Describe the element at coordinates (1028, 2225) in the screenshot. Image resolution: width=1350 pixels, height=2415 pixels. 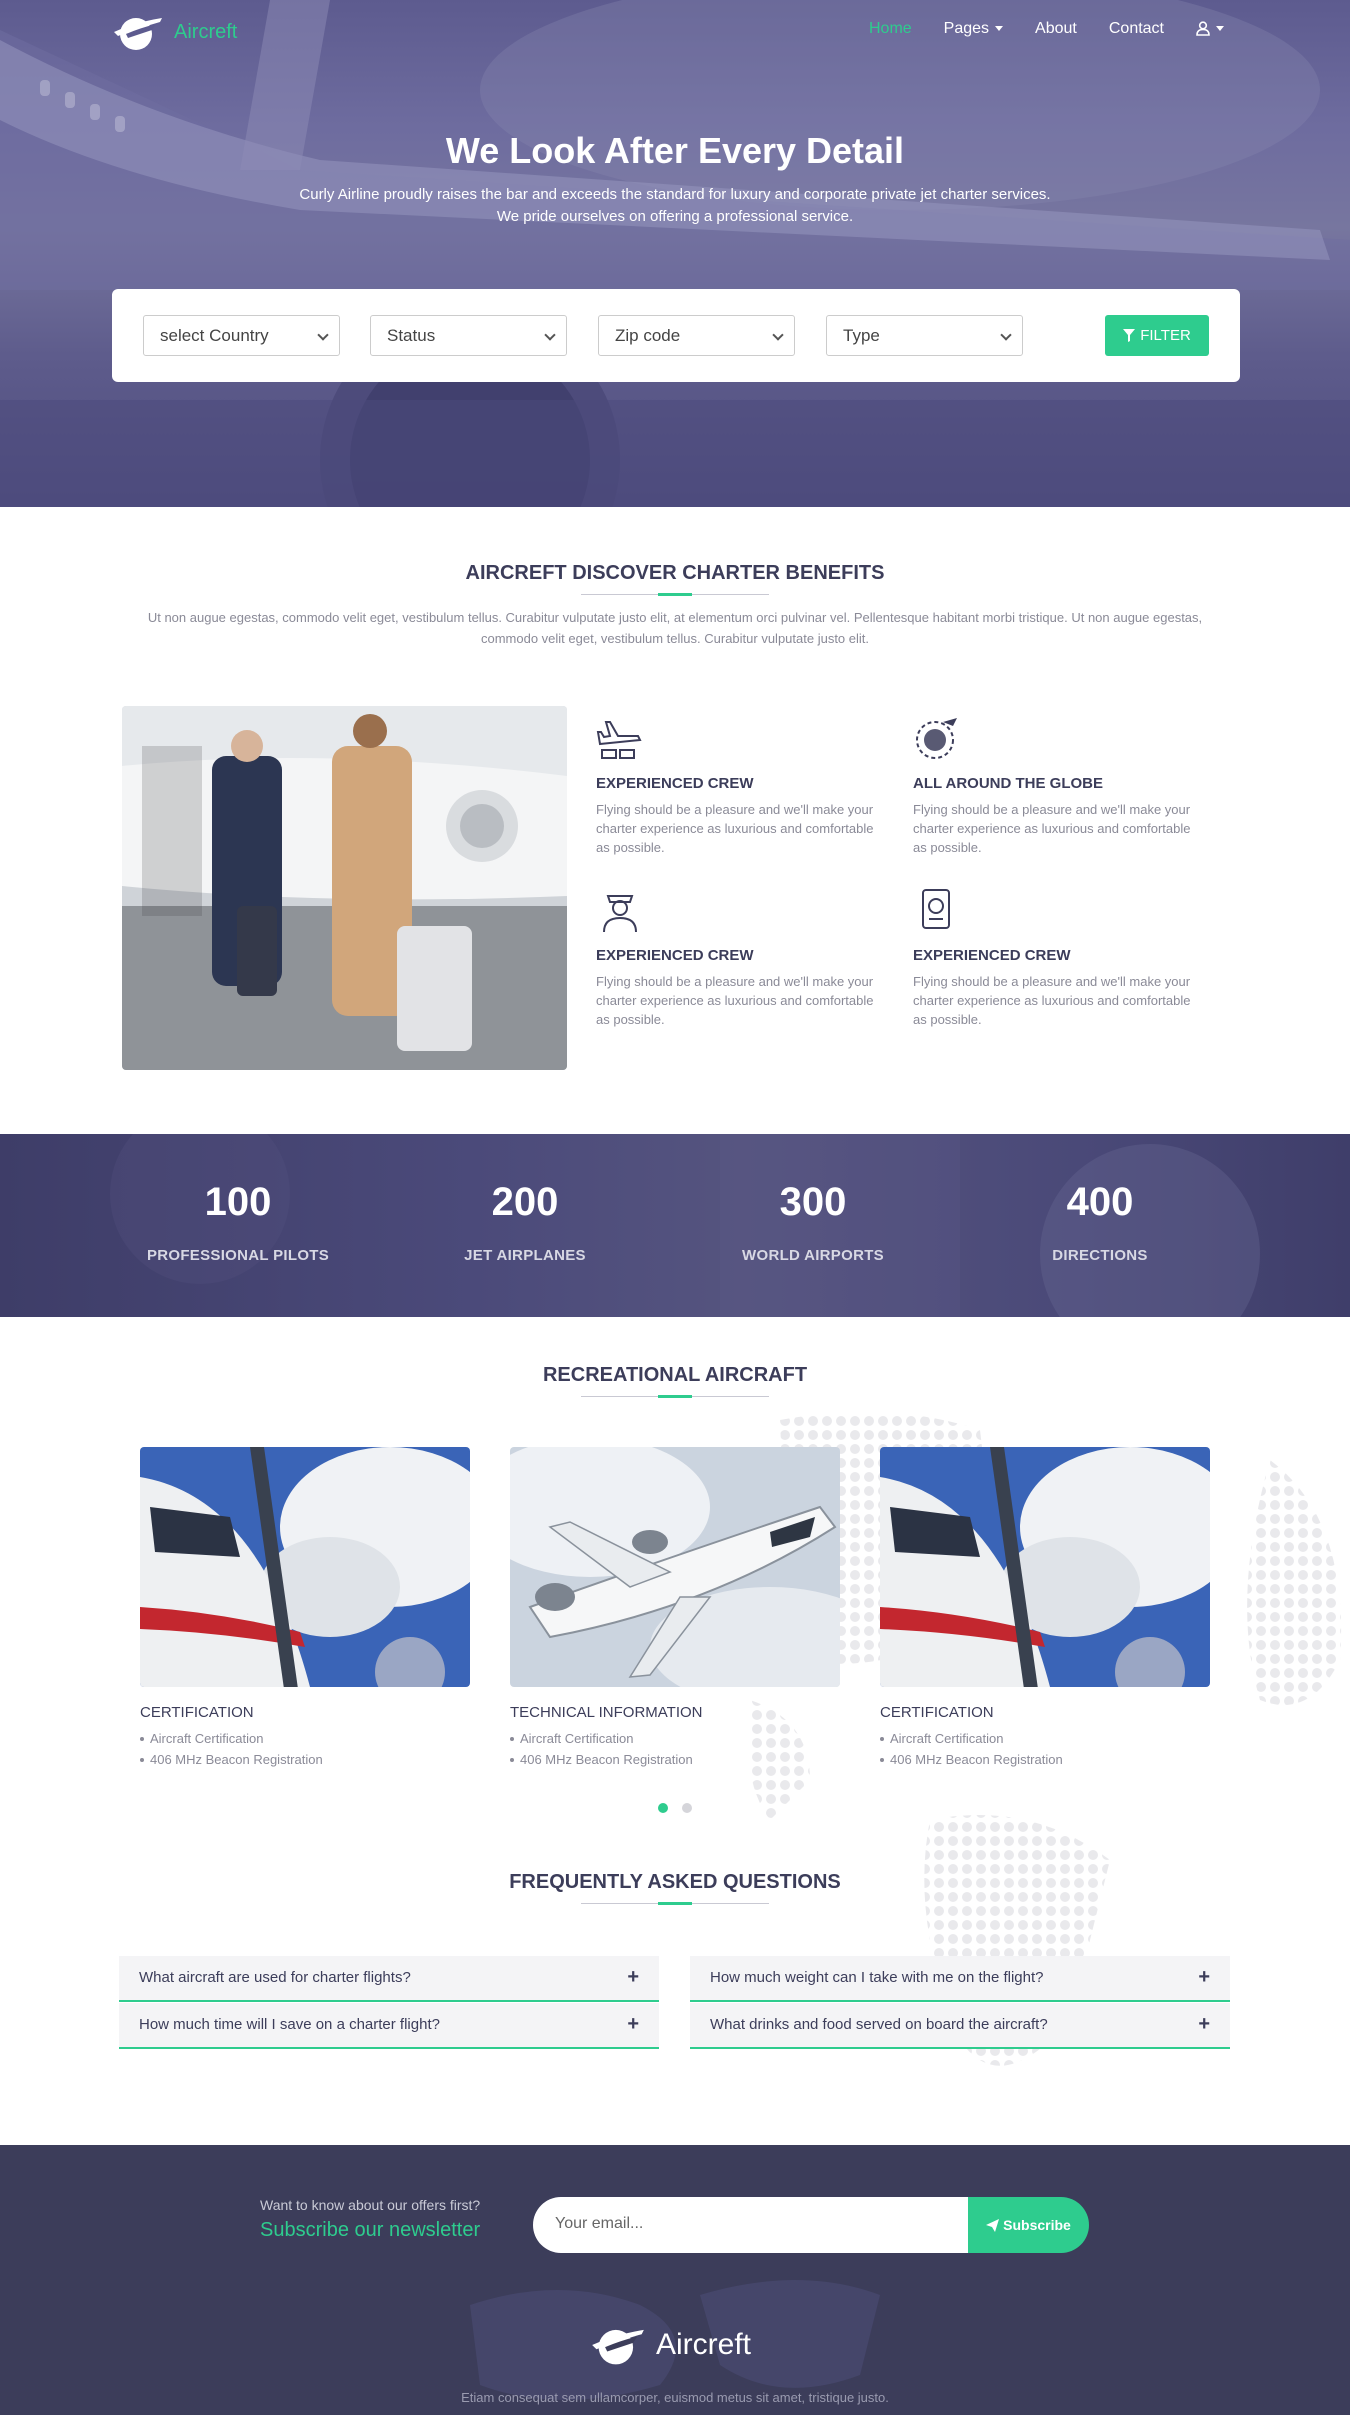
I see `subscribe-button: Subscribe` at that location.